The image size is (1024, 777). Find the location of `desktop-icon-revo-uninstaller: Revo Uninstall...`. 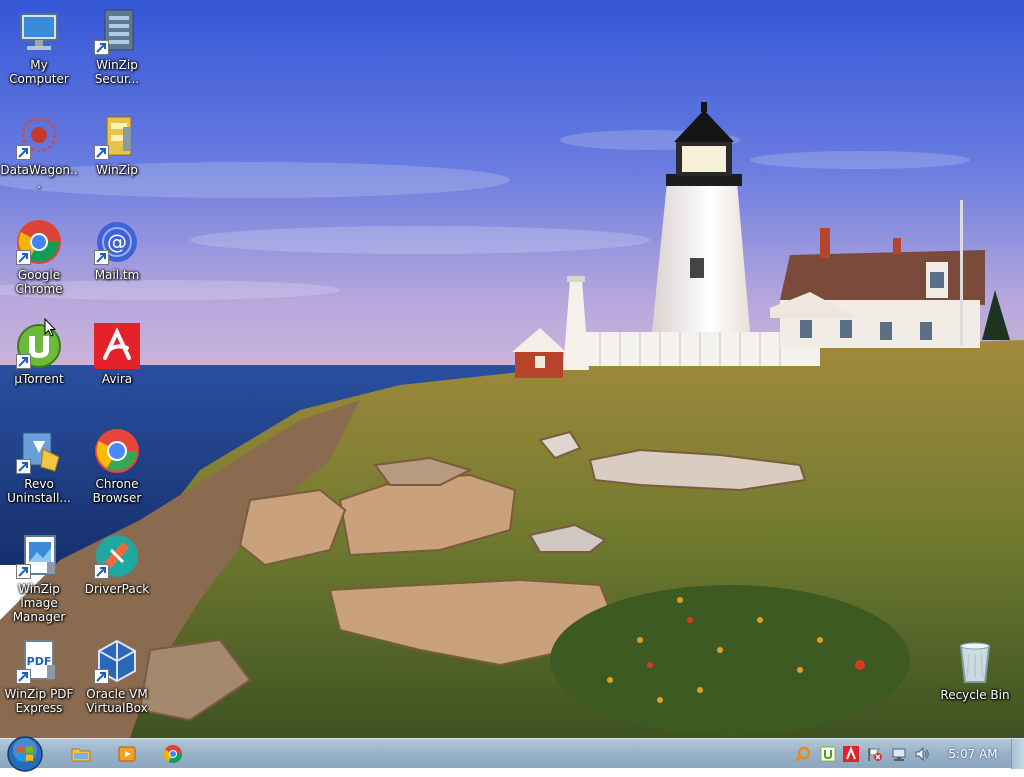

desktop-icon-revo-uninstaller: Revo Uninstall... is located at coordinates (39, 466).